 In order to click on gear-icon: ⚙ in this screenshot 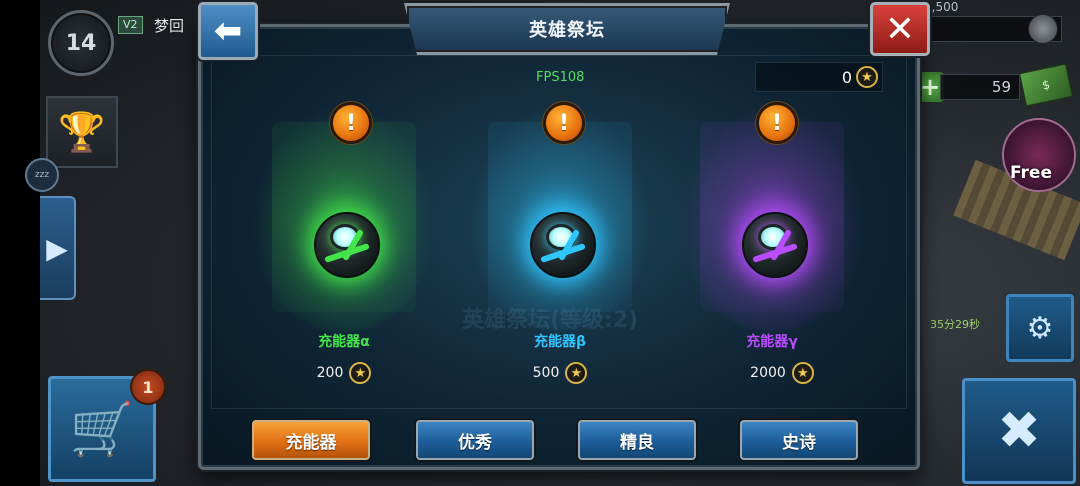, I will do `click(1040, 328)`.